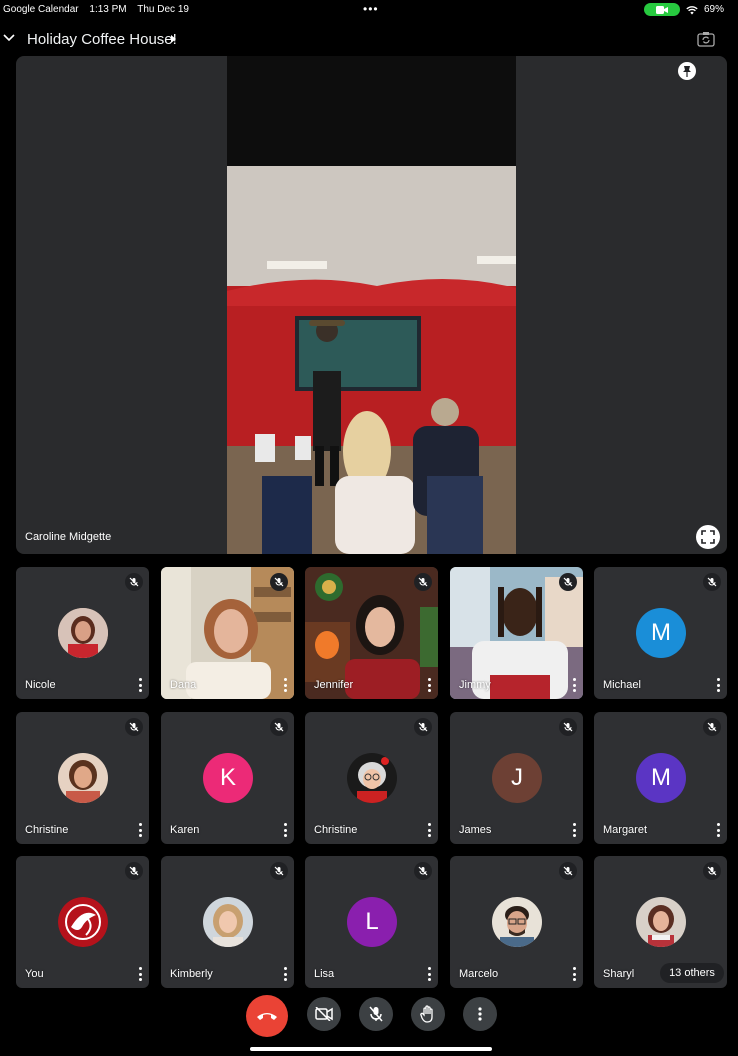 This screenshot has width=738, height=1056. I want to click on multitasking-dots-icon: •••, so click(371, 9).